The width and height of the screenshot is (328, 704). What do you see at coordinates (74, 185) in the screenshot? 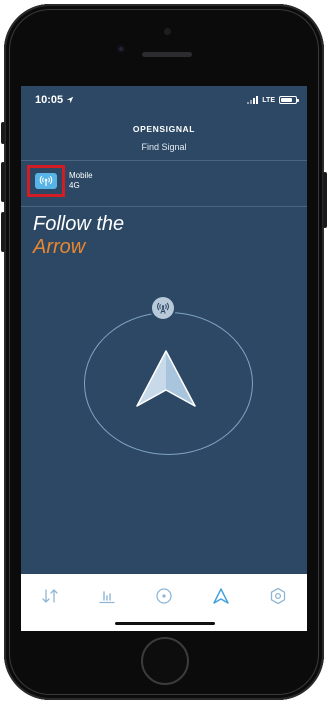
I see `network-generation: 4G` at bounding box center [74, 185].